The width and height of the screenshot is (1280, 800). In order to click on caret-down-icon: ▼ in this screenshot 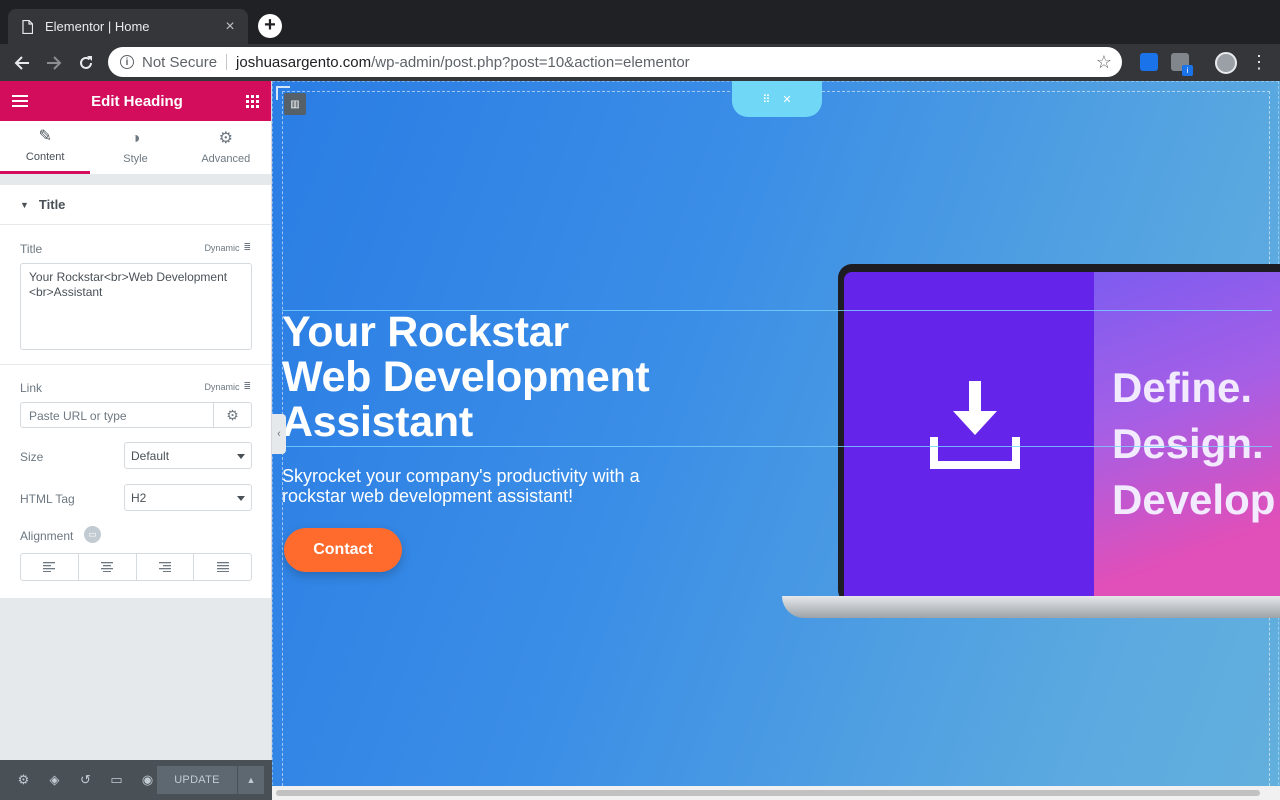, I will do `click(24, 204)`.